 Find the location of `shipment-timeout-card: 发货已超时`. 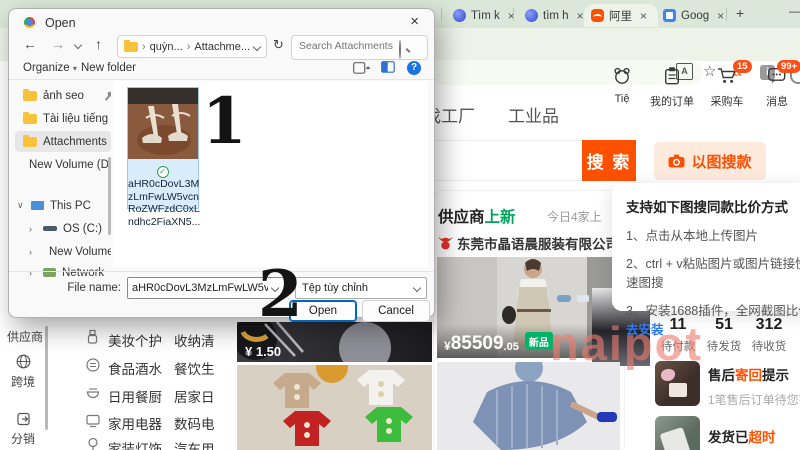

shipment-timeout-card: 发货已超时 is located at coordinates (742, 436).